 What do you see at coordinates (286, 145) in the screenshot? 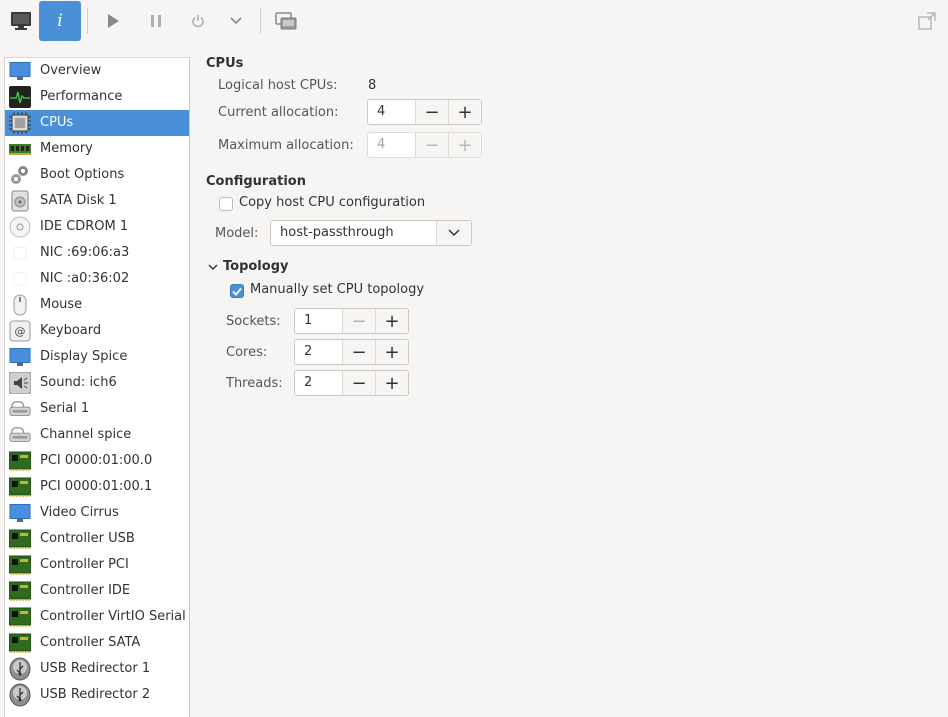
I see `maximum-allocation-label: Maximum allocation:` at bounding box center [286, 145].